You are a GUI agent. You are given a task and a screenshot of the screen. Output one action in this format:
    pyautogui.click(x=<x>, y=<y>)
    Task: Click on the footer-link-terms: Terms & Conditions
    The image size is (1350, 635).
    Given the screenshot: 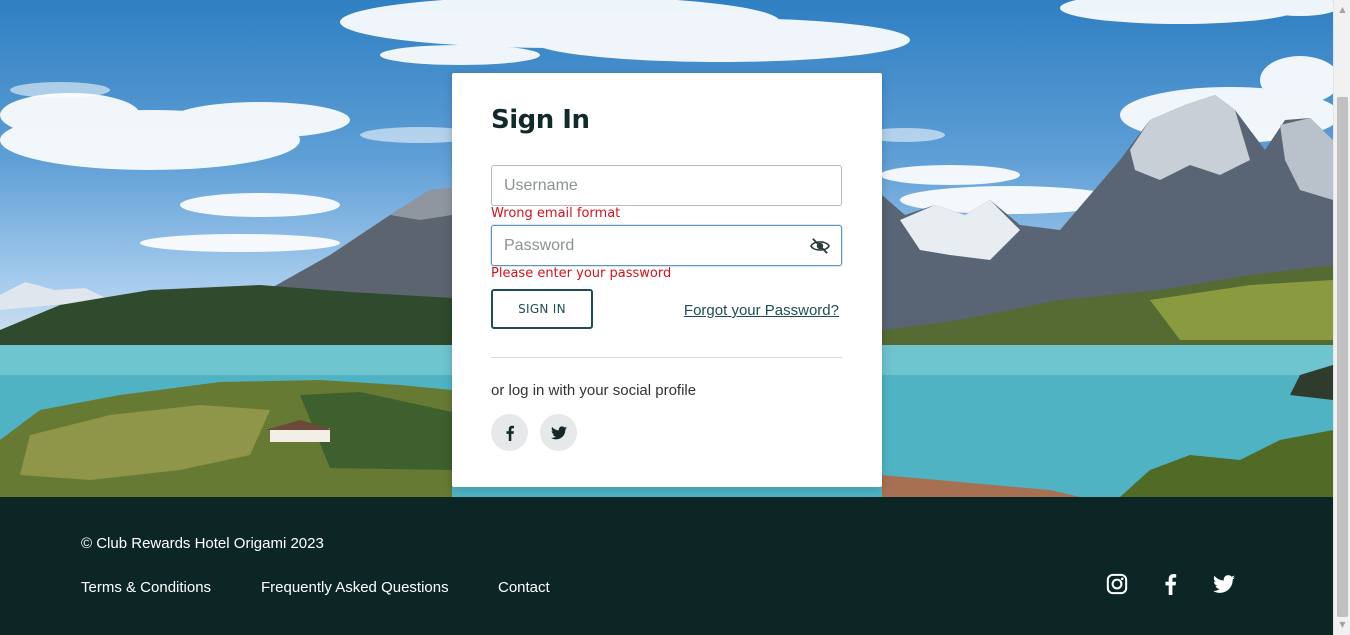 What is the action you would take?
    pyautogui.click(x=146, y=587)
    